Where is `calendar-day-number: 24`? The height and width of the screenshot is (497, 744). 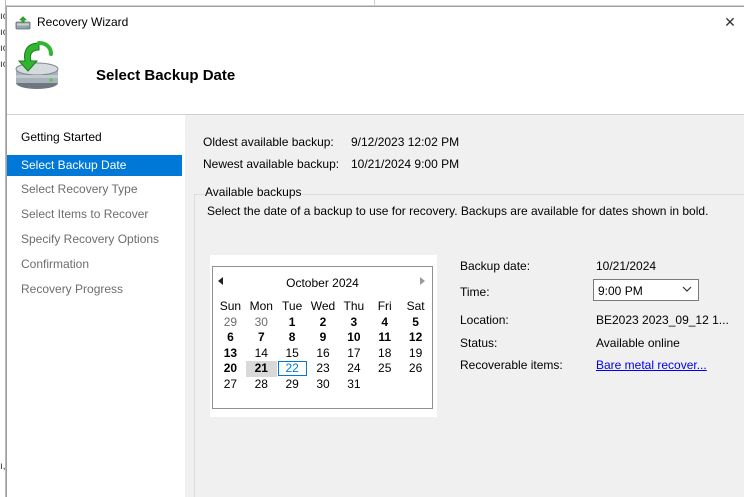 calendar-day-number: 24 is located at coordinates (354, 368).